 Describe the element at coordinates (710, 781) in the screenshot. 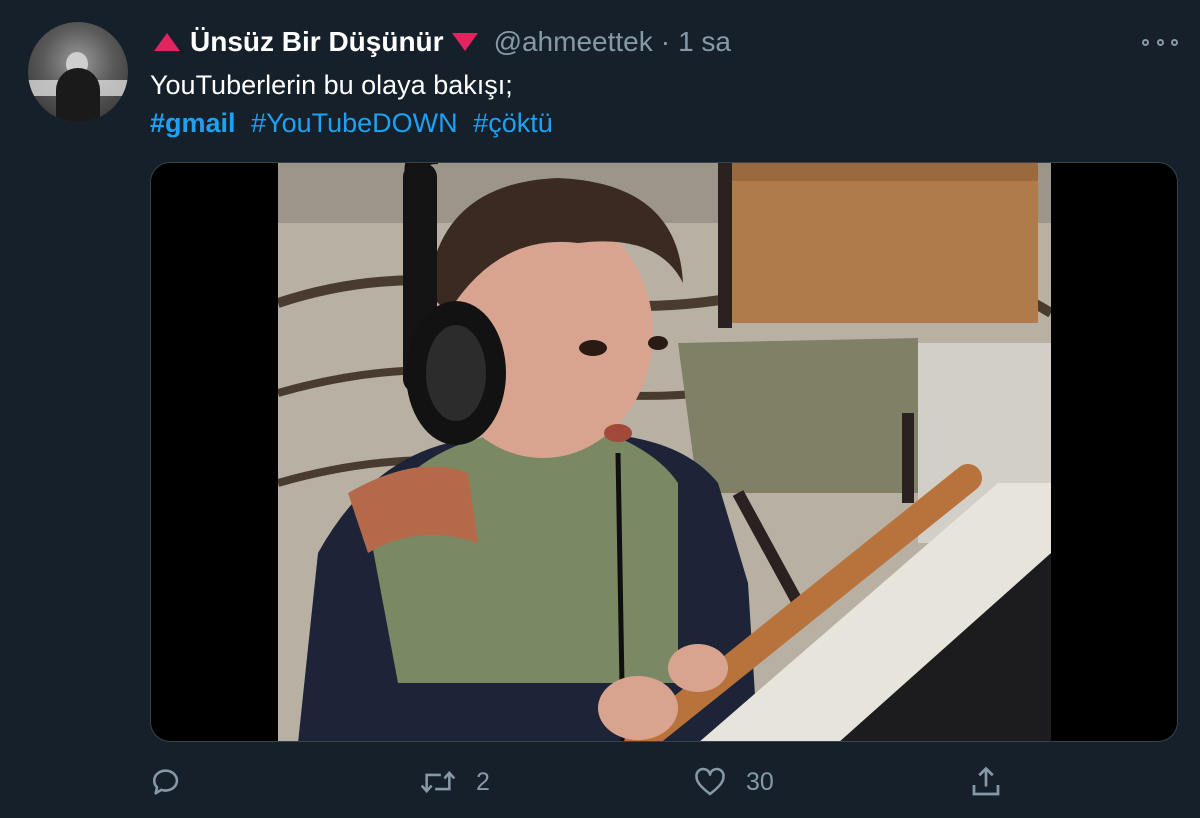

I see `heart-icon` at that location.